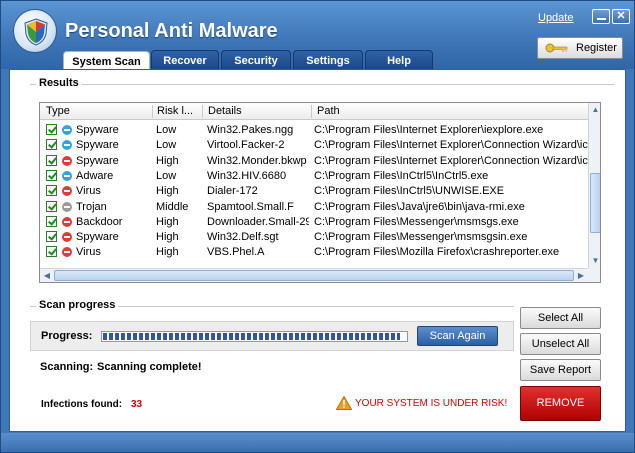 The image size is (635, 453). I want to click on status-bar, so click(317, 442).